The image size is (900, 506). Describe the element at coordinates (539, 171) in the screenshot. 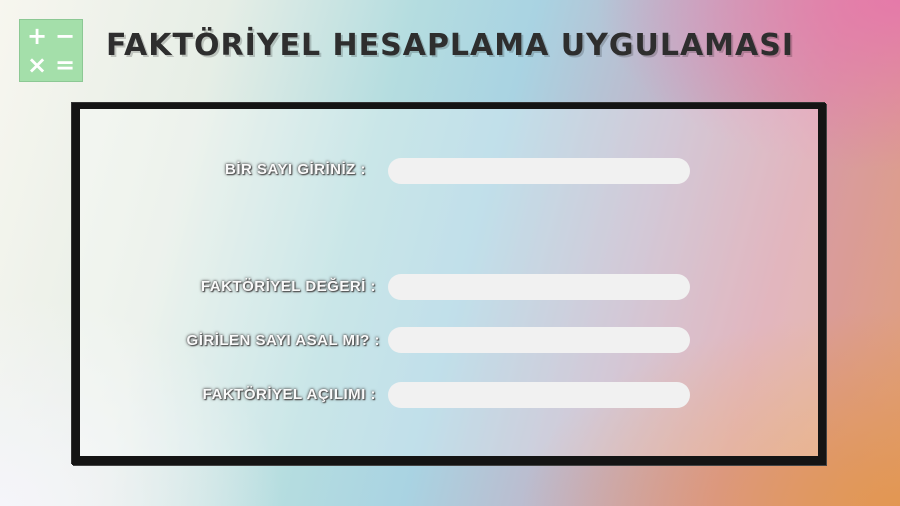

I see `number-input` at that location.